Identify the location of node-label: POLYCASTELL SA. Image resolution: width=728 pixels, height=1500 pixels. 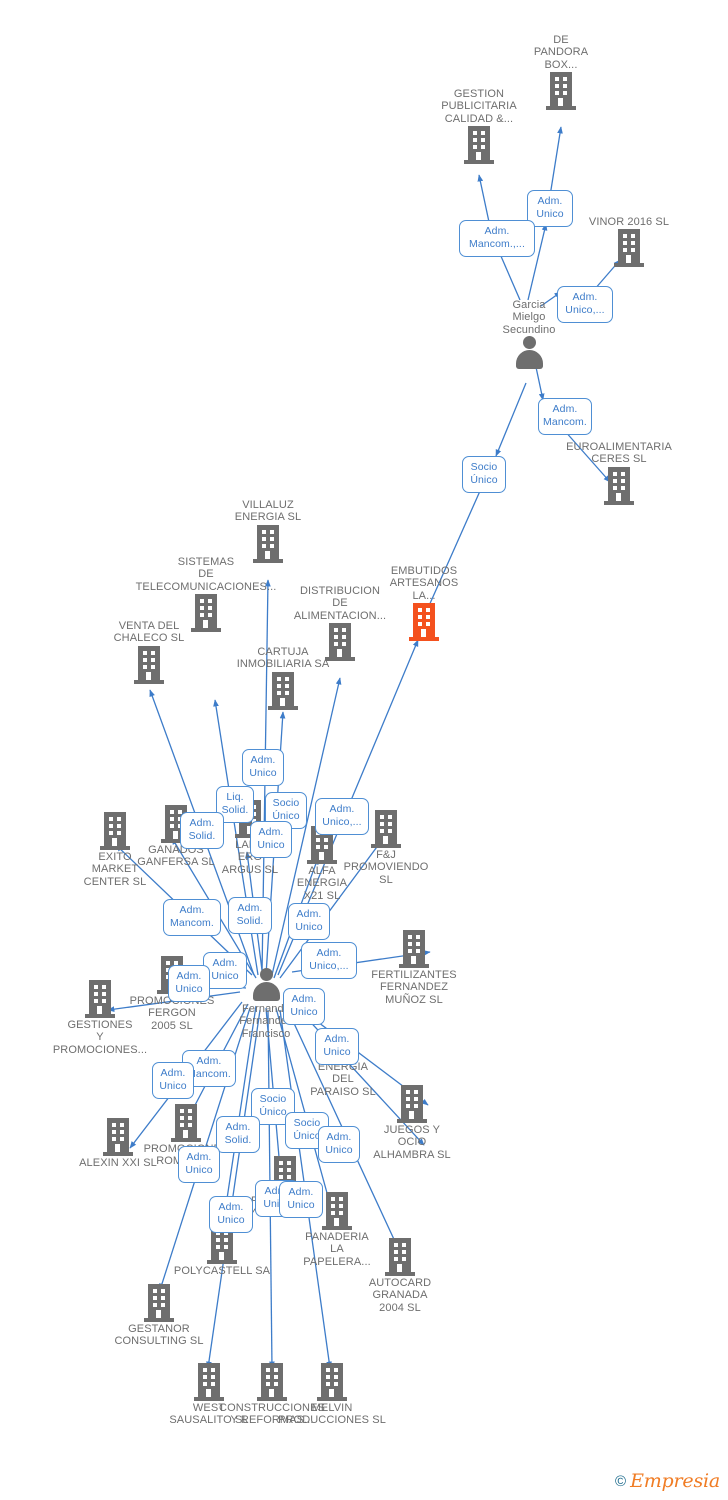
(222, 1271).